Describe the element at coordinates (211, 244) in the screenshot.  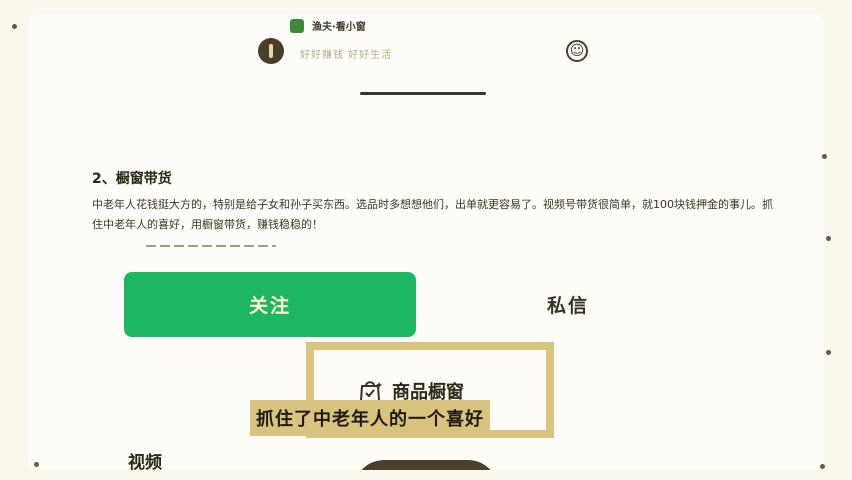
I see `cut-off-text-line` at that location.